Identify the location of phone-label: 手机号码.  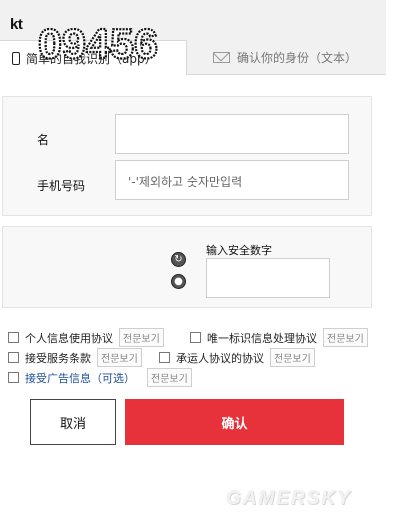
(61, 186).